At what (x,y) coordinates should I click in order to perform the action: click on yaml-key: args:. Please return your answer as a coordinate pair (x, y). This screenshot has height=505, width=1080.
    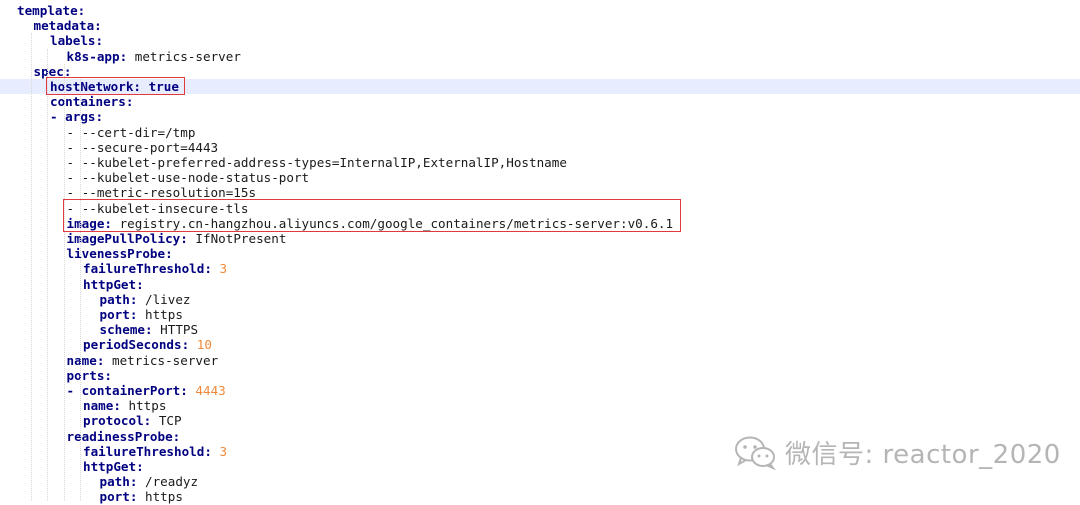
    Looking at the image, I should click on (84, 117).